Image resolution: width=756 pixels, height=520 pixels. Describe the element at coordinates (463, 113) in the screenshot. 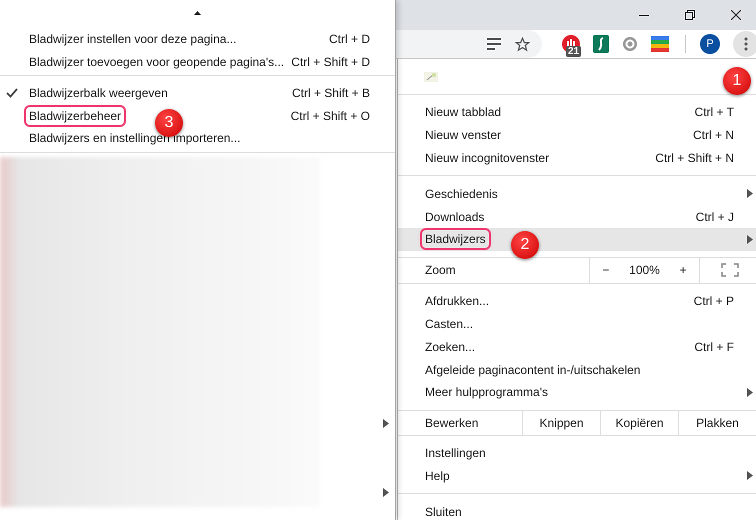

I see `menu-item-label: Nieuw tabblad` at that location.